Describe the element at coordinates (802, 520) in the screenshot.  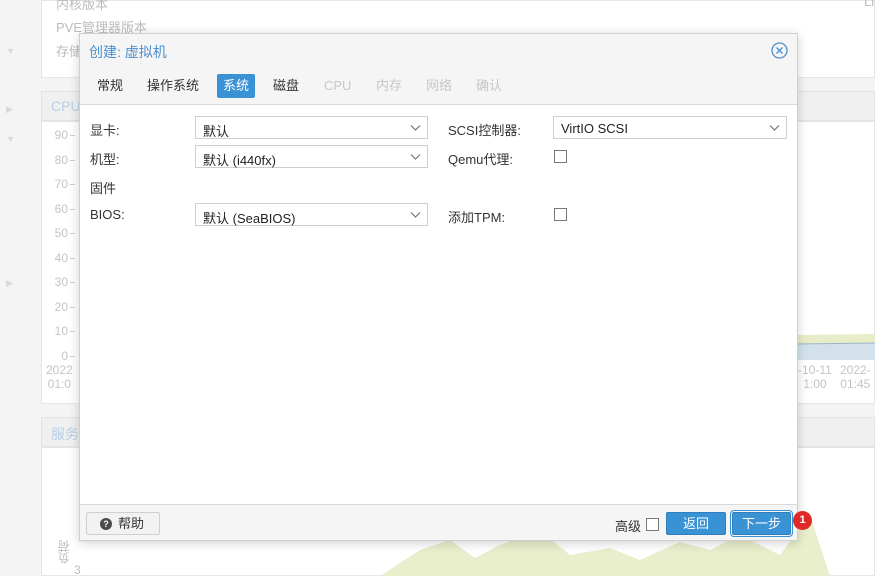
I see `annotation-marker: 1` at that location.